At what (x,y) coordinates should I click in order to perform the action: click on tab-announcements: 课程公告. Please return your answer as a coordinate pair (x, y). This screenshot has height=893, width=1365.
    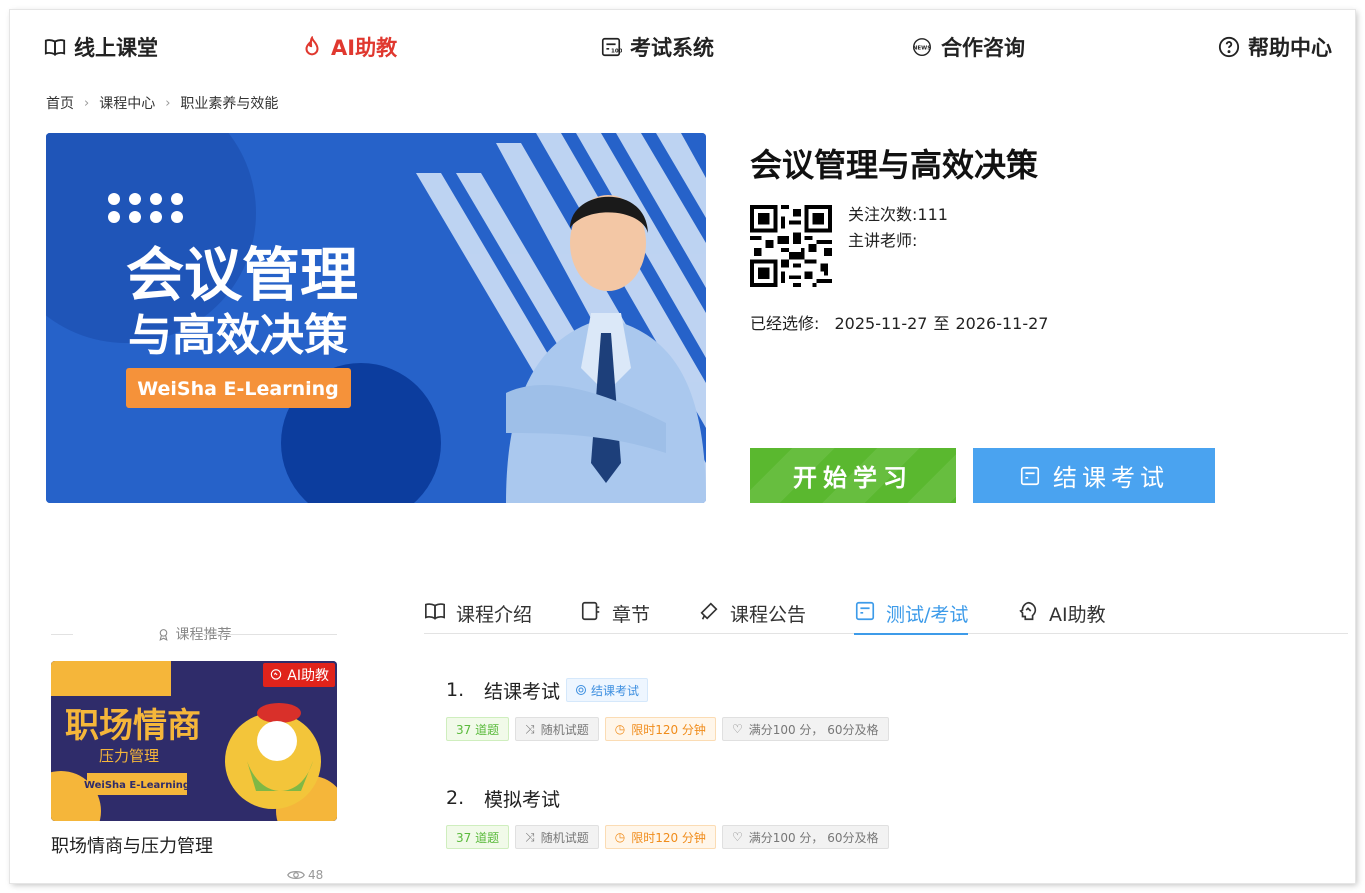
    Looking at the image, I should click on (752, 614).